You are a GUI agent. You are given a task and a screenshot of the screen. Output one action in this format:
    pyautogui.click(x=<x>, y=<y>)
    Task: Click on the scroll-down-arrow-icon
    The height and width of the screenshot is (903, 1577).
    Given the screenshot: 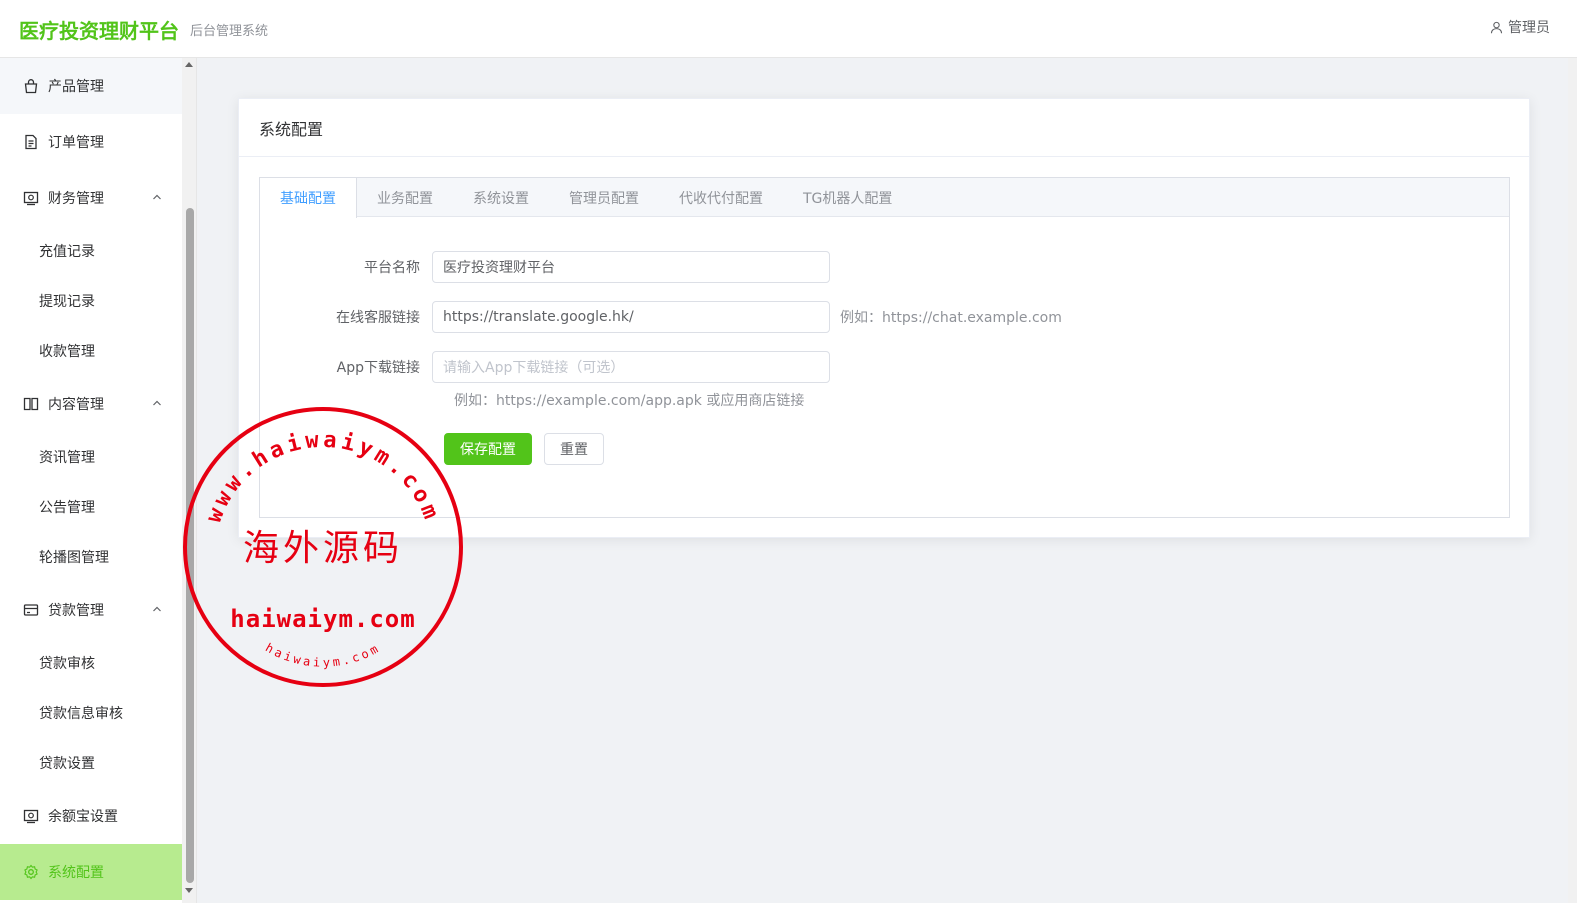 What is the action you would take?
    pyautogui.click(x=189, y=890)
    